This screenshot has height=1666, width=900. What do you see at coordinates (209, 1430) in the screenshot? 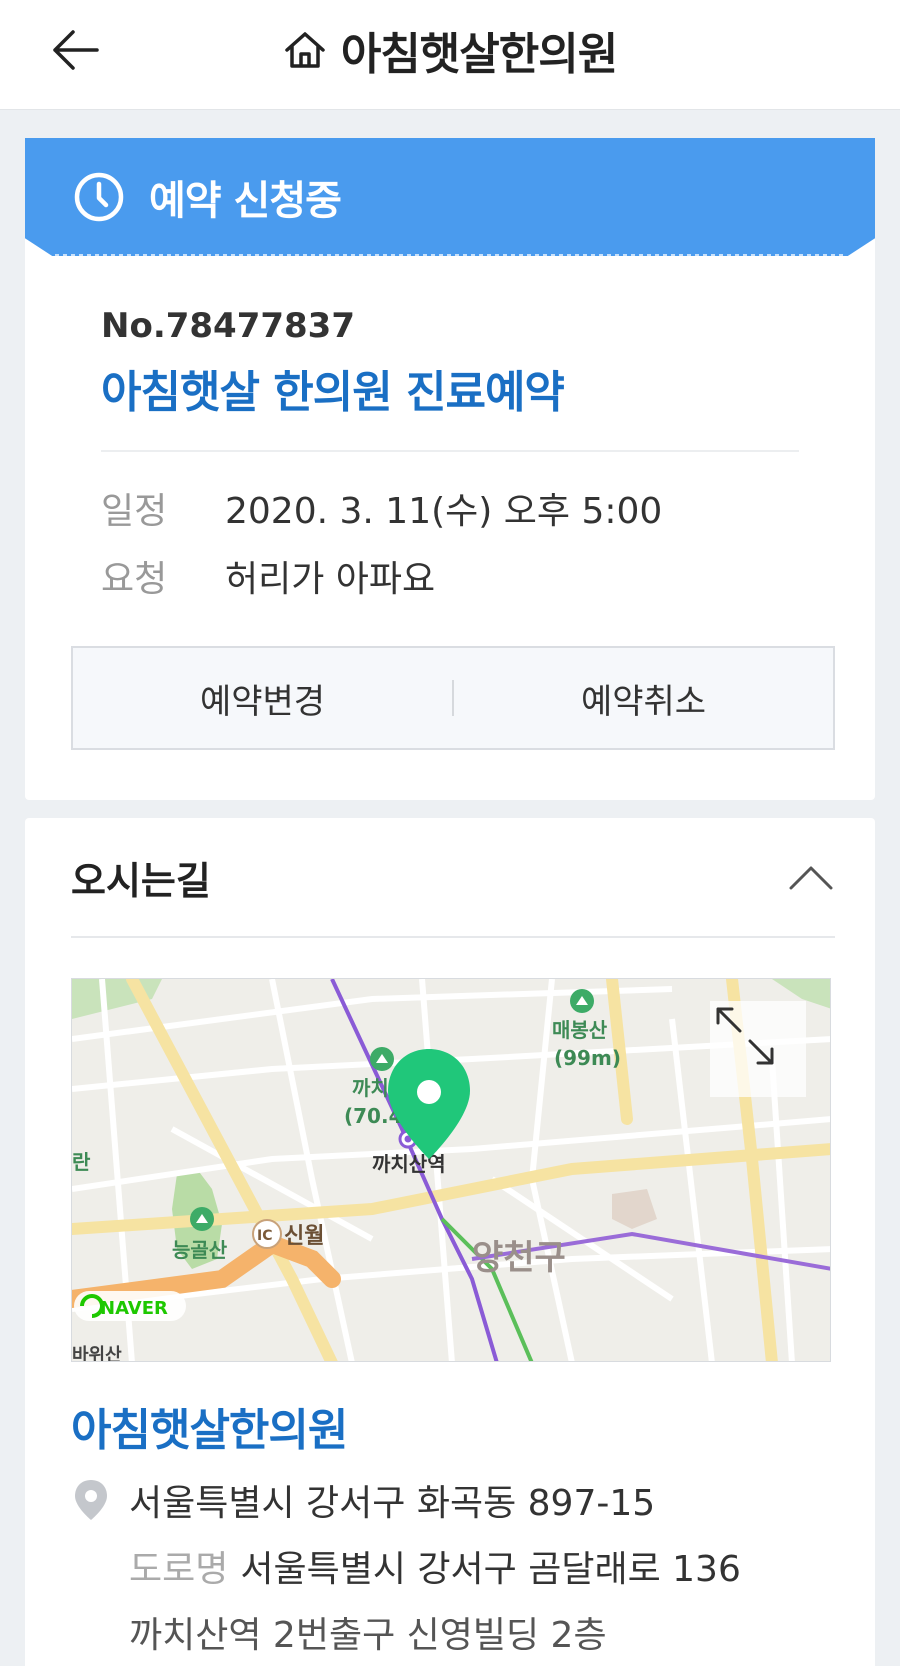
I see `clinic-name: 아침햇살한의원` at bounding box center [209, 1430].